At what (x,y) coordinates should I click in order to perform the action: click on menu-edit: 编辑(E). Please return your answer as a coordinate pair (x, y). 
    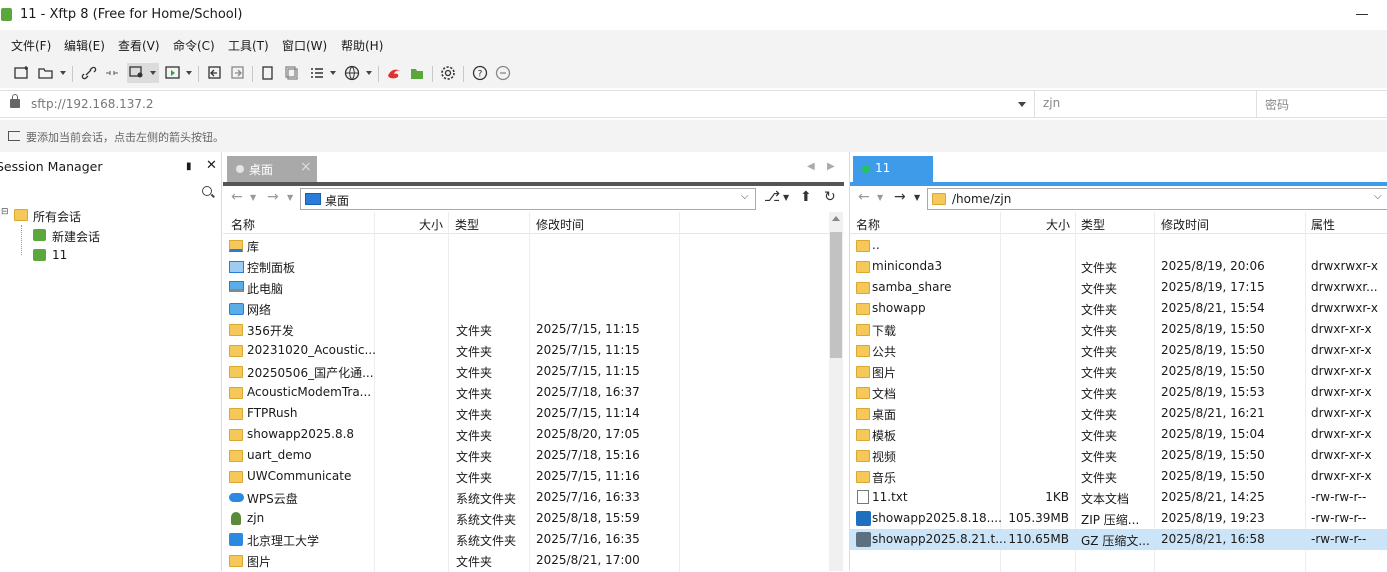
    Looking at the image, I should click on (84, 45).